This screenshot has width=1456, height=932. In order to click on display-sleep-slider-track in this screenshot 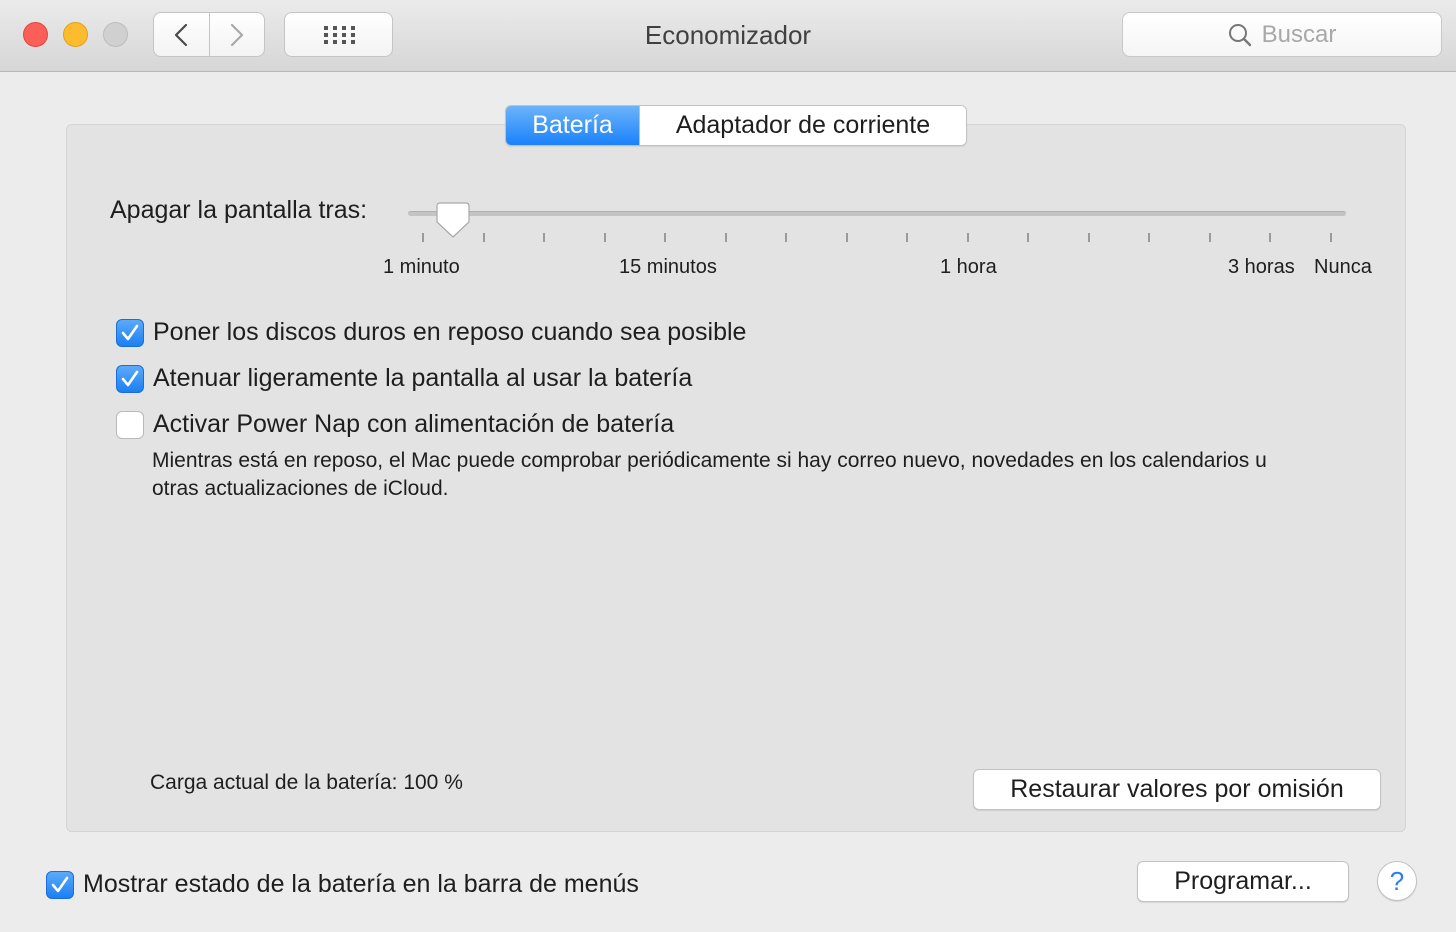, I will do `click(877, 213)`.